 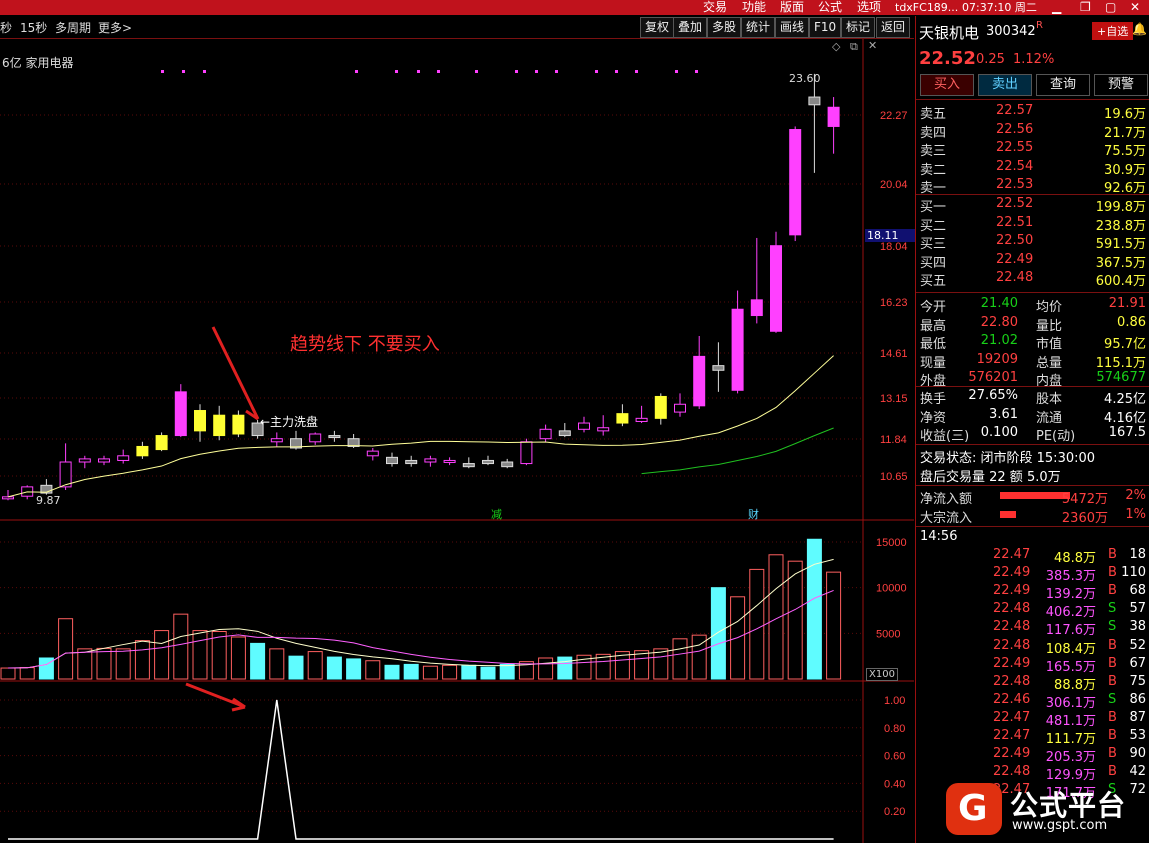 What do you see at coordinates (1135, 514) in the screenshot?
I see `flow-pct: 1%` at bounding box center [1135, 514].